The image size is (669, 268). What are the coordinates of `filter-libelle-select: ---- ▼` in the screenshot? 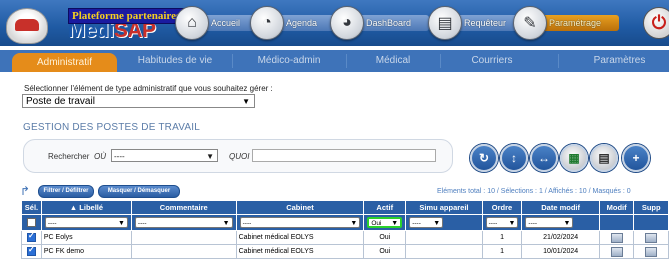 It's located at (86, 222).